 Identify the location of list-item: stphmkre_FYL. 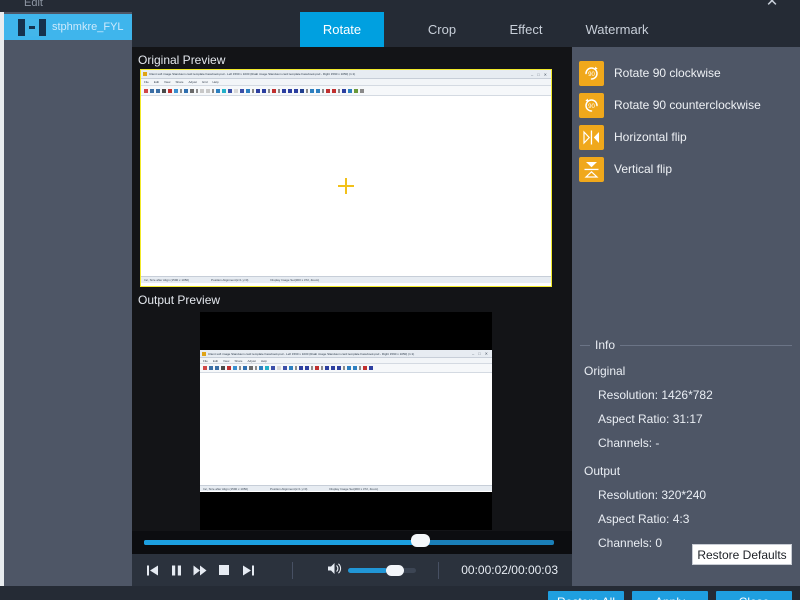
(68, 27).